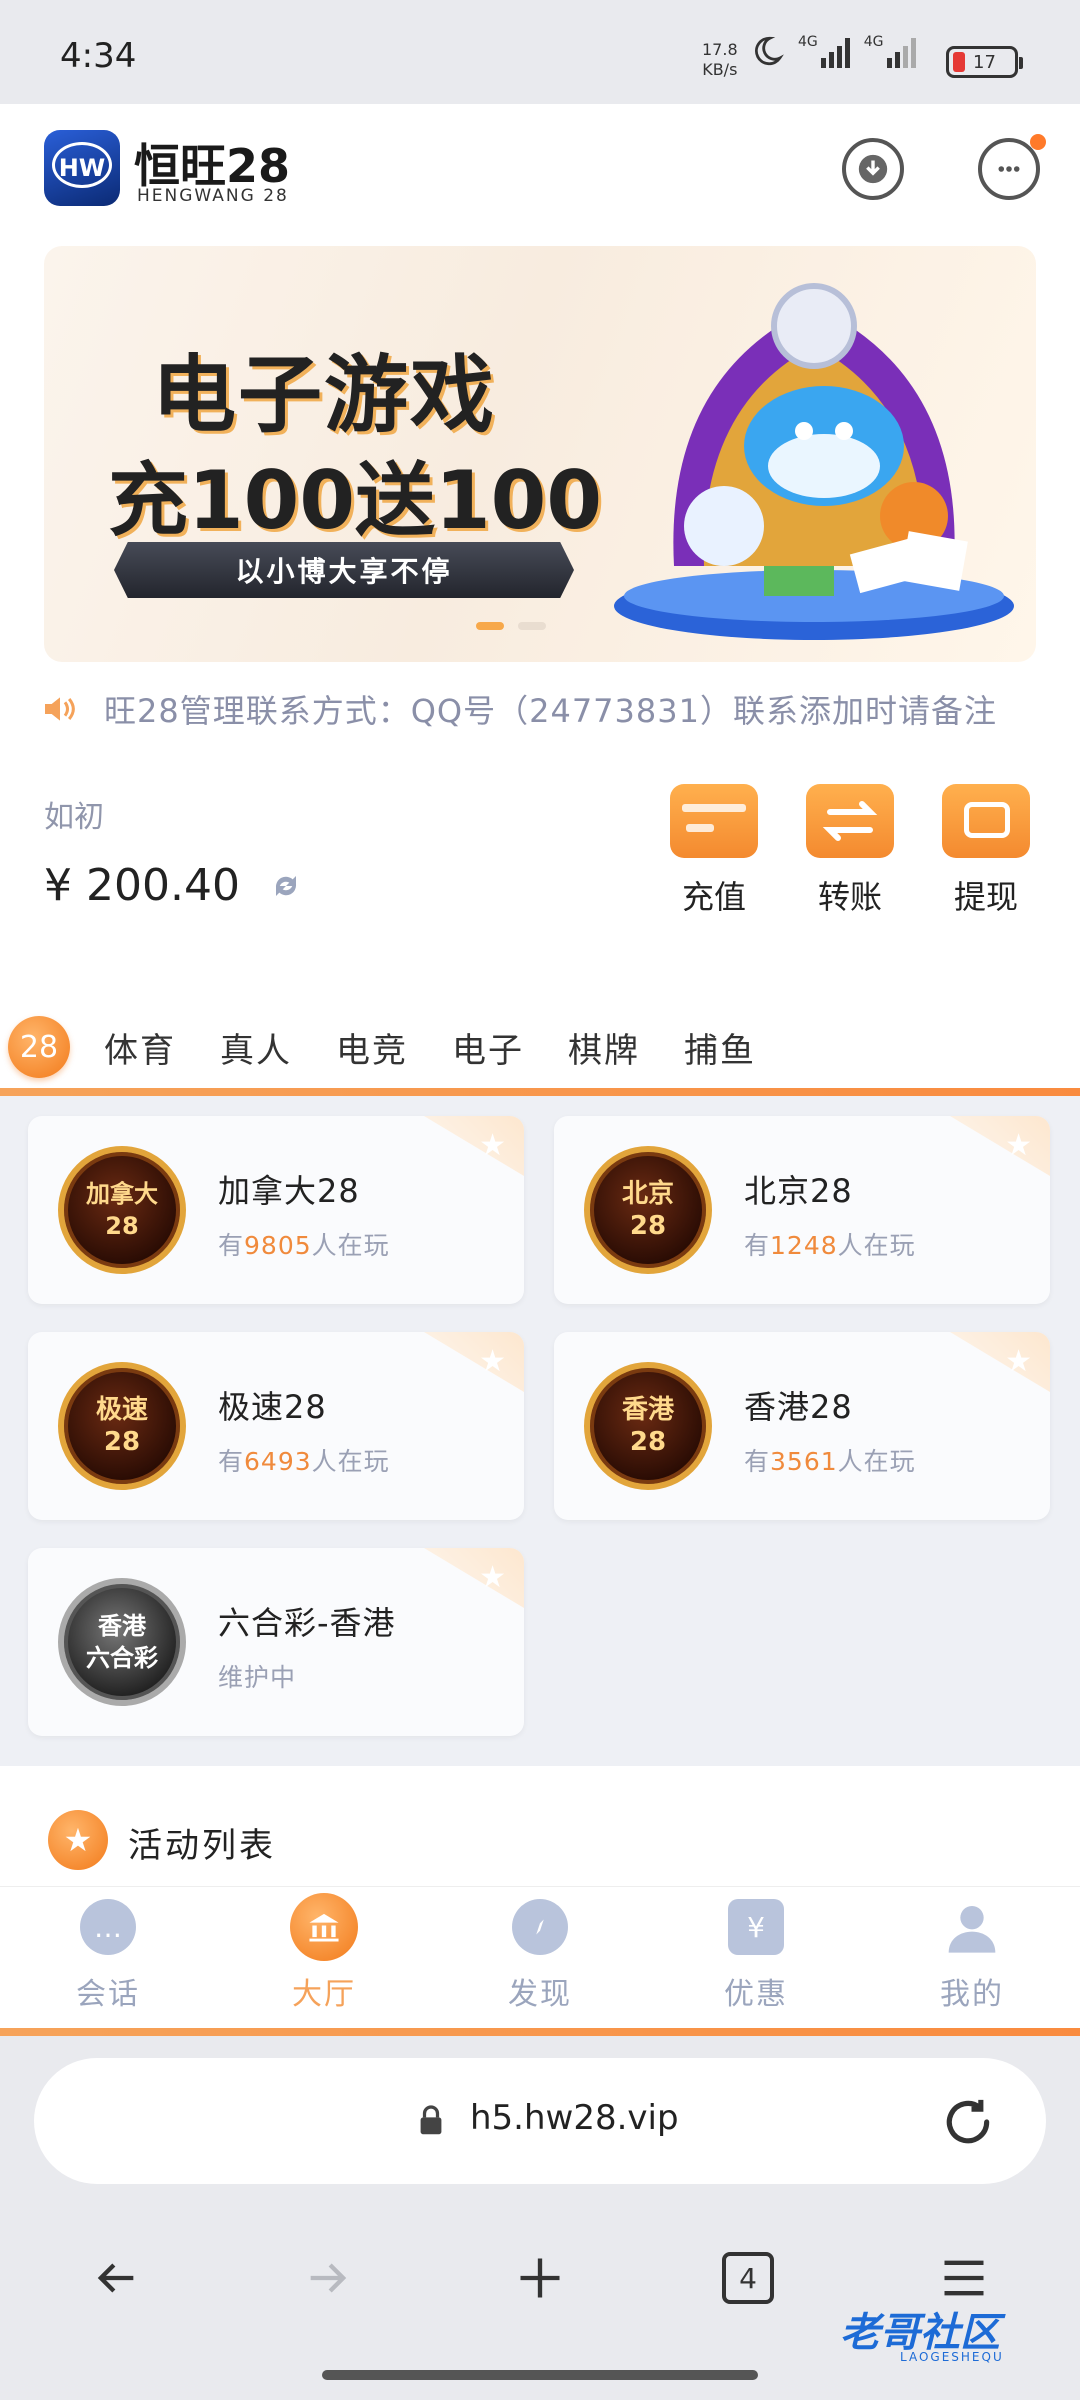  What do you see at coordinates (986, 821) in the screenshot?
I see `wallet-icon` at bounding box center [986, 821].